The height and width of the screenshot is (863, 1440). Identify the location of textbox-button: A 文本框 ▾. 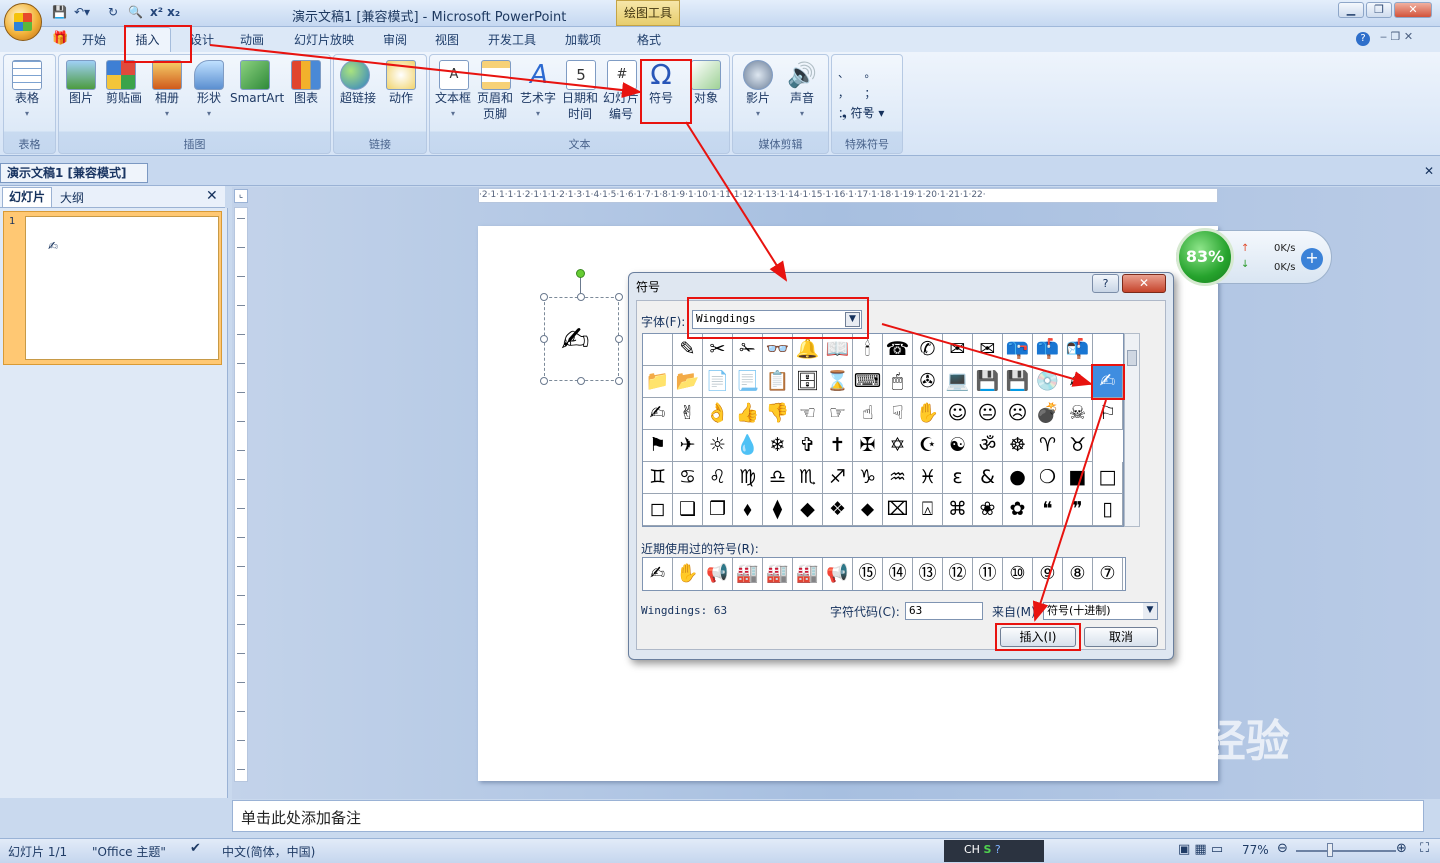
(453, 91).